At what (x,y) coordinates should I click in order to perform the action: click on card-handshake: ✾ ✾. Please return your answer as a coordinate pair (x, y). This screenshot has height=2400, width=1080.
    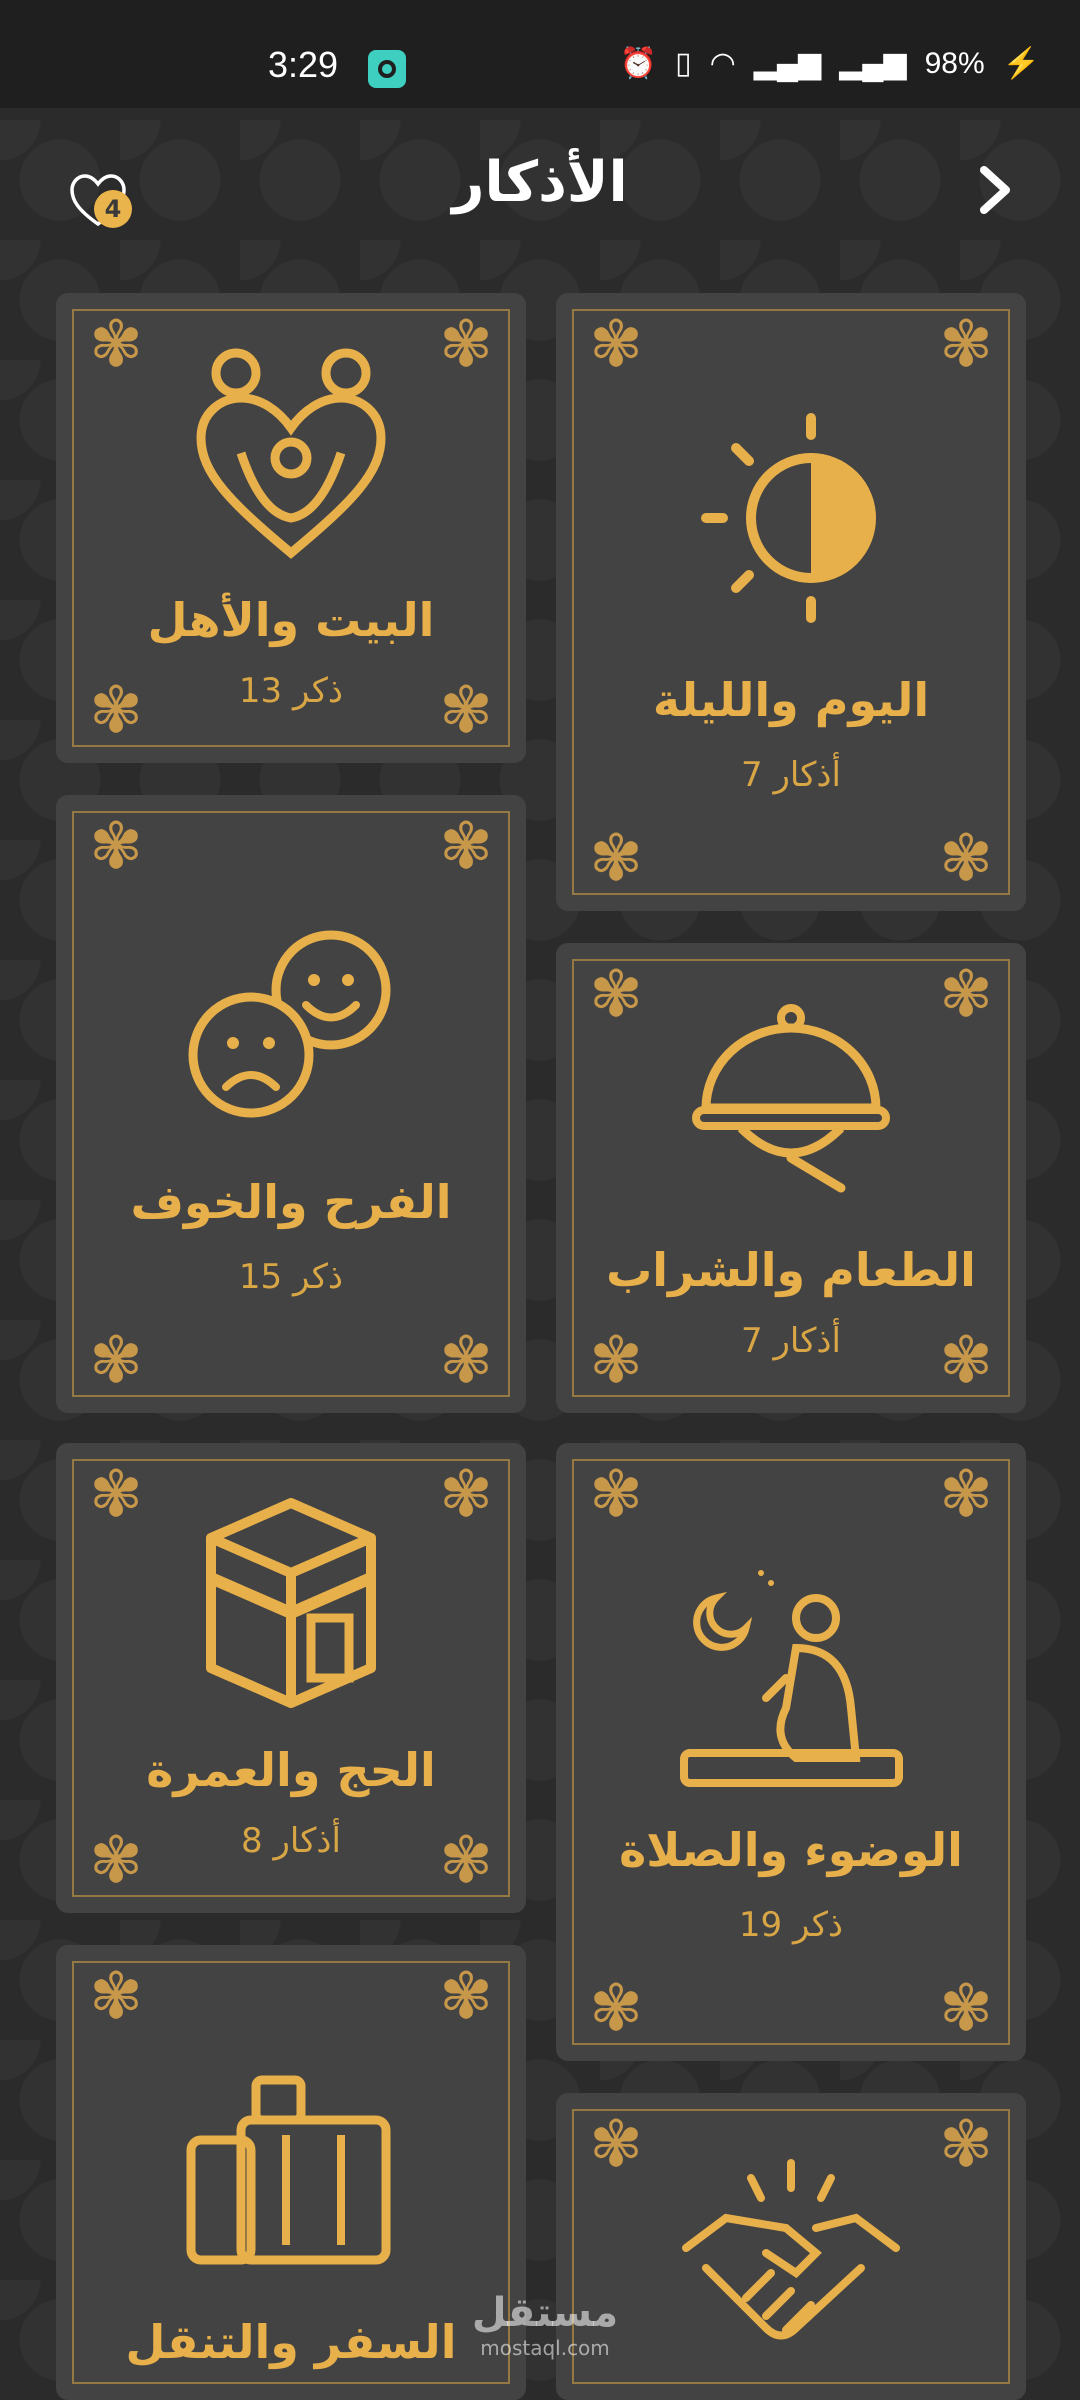
    Looking at the image, I should click on (791, 2246).